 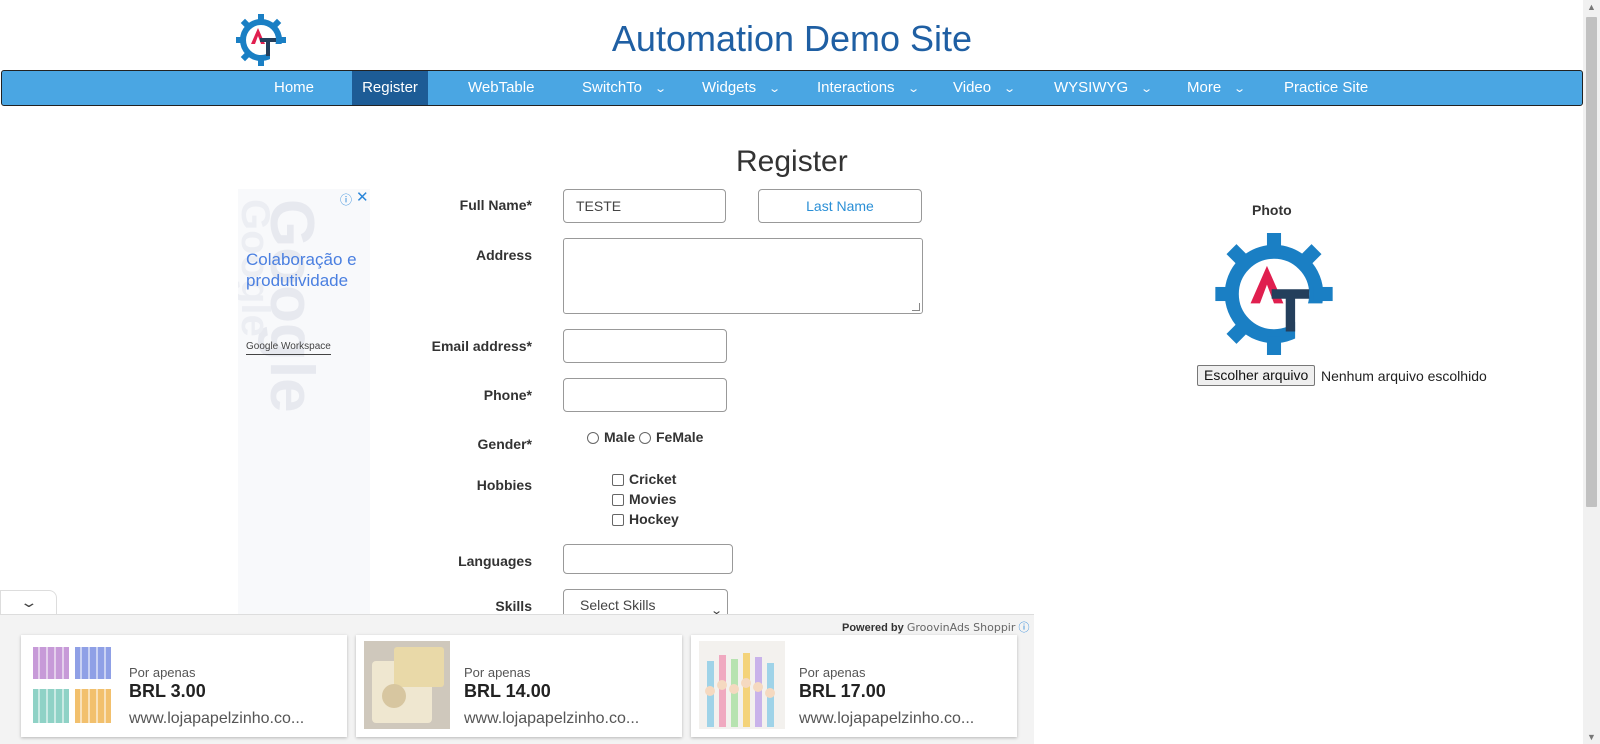 I want to click on hobby-movies-label: Movies, so click(x=653, y=499).